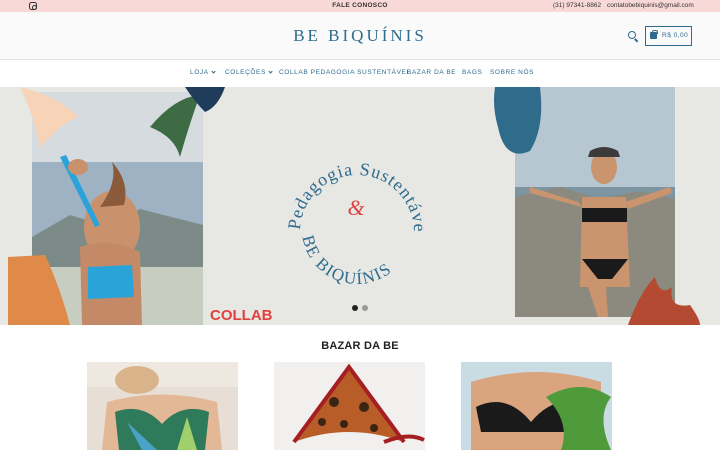 This screenshot has height=450, width=720. What do you see at coordinates (512, 72) in the screenshot?
I see `nav-item-sobre: SOBRE NÓS` at bounding box center [512, 72].